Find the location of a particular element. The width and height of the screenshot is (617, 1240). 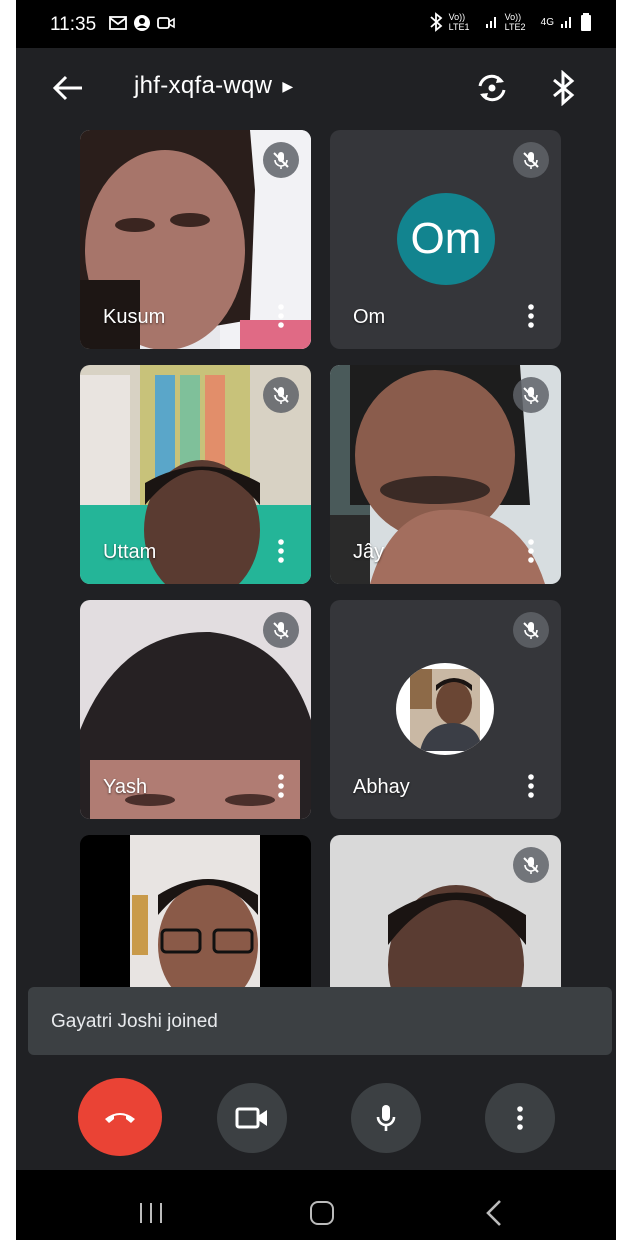

participant-tile-uttam: Uttam is located at coordinates (195, 474).